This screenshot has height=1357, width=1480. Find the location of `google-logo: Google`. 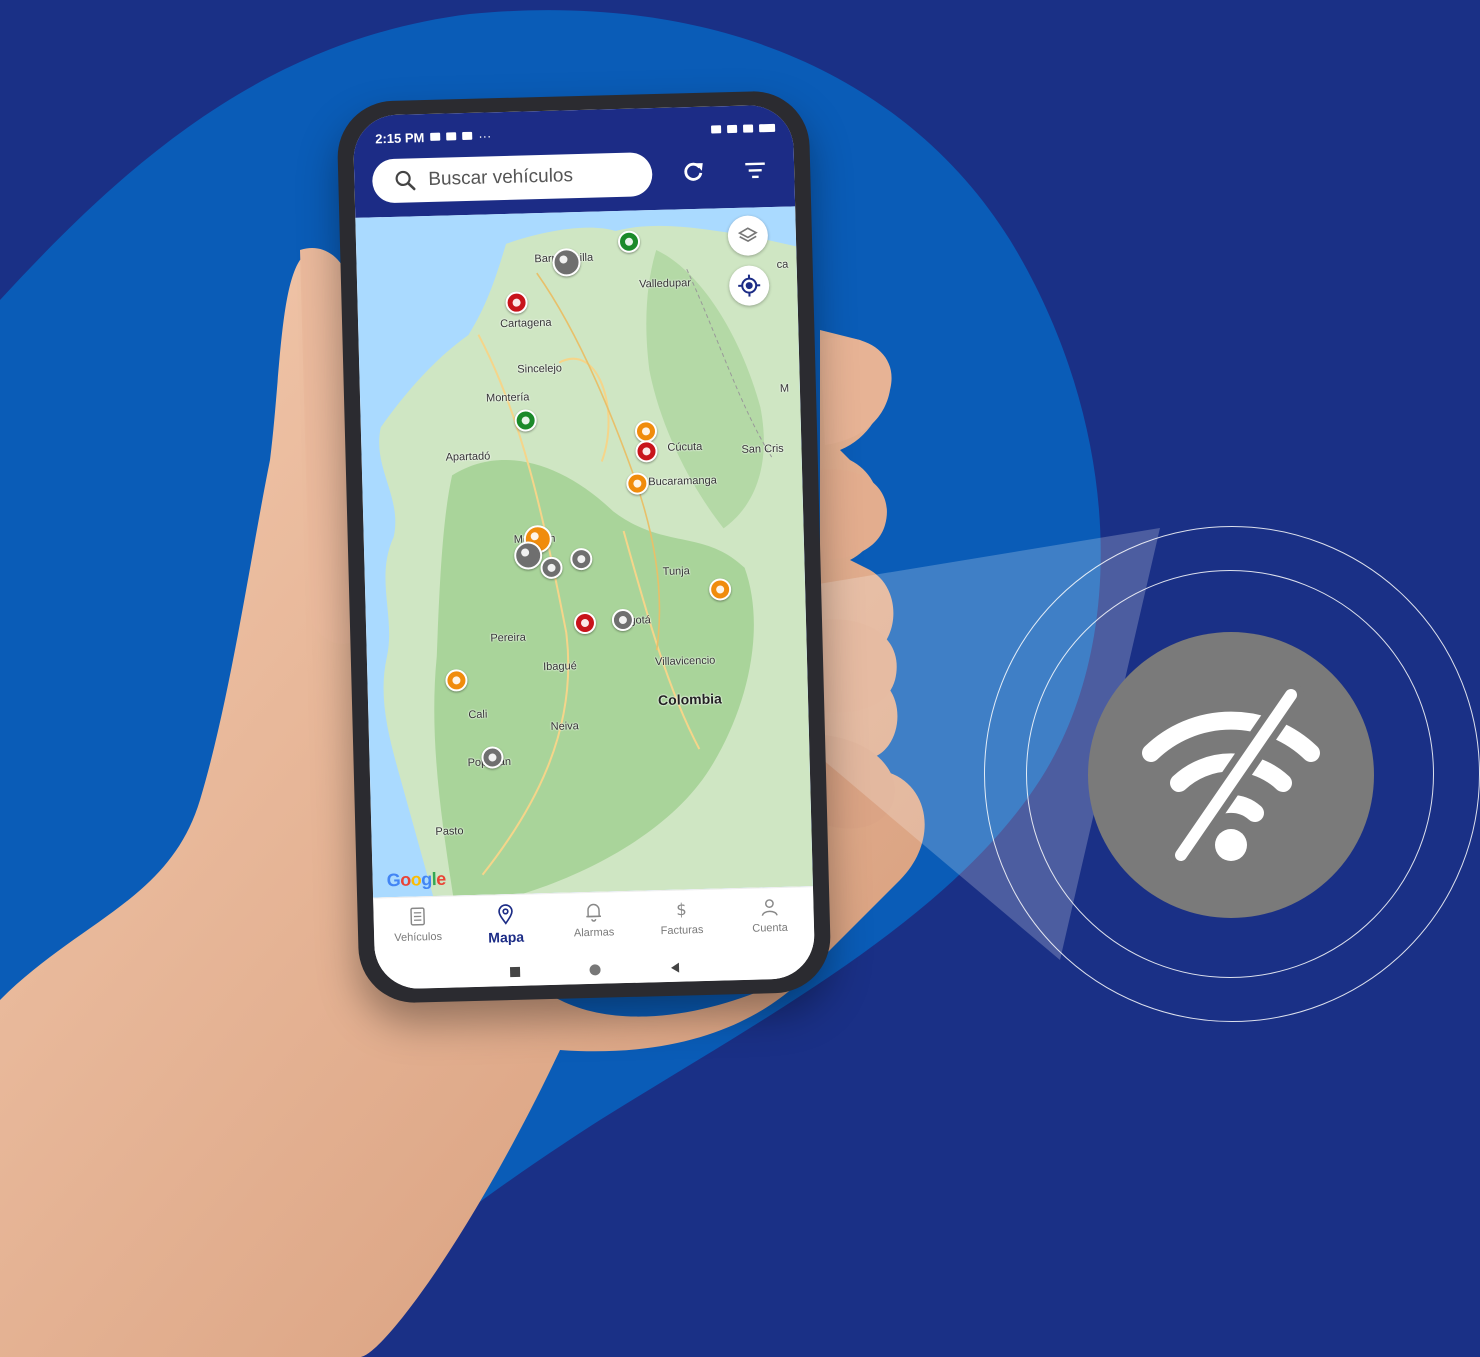

google-logo: Google is located at coordinates (416, 879).